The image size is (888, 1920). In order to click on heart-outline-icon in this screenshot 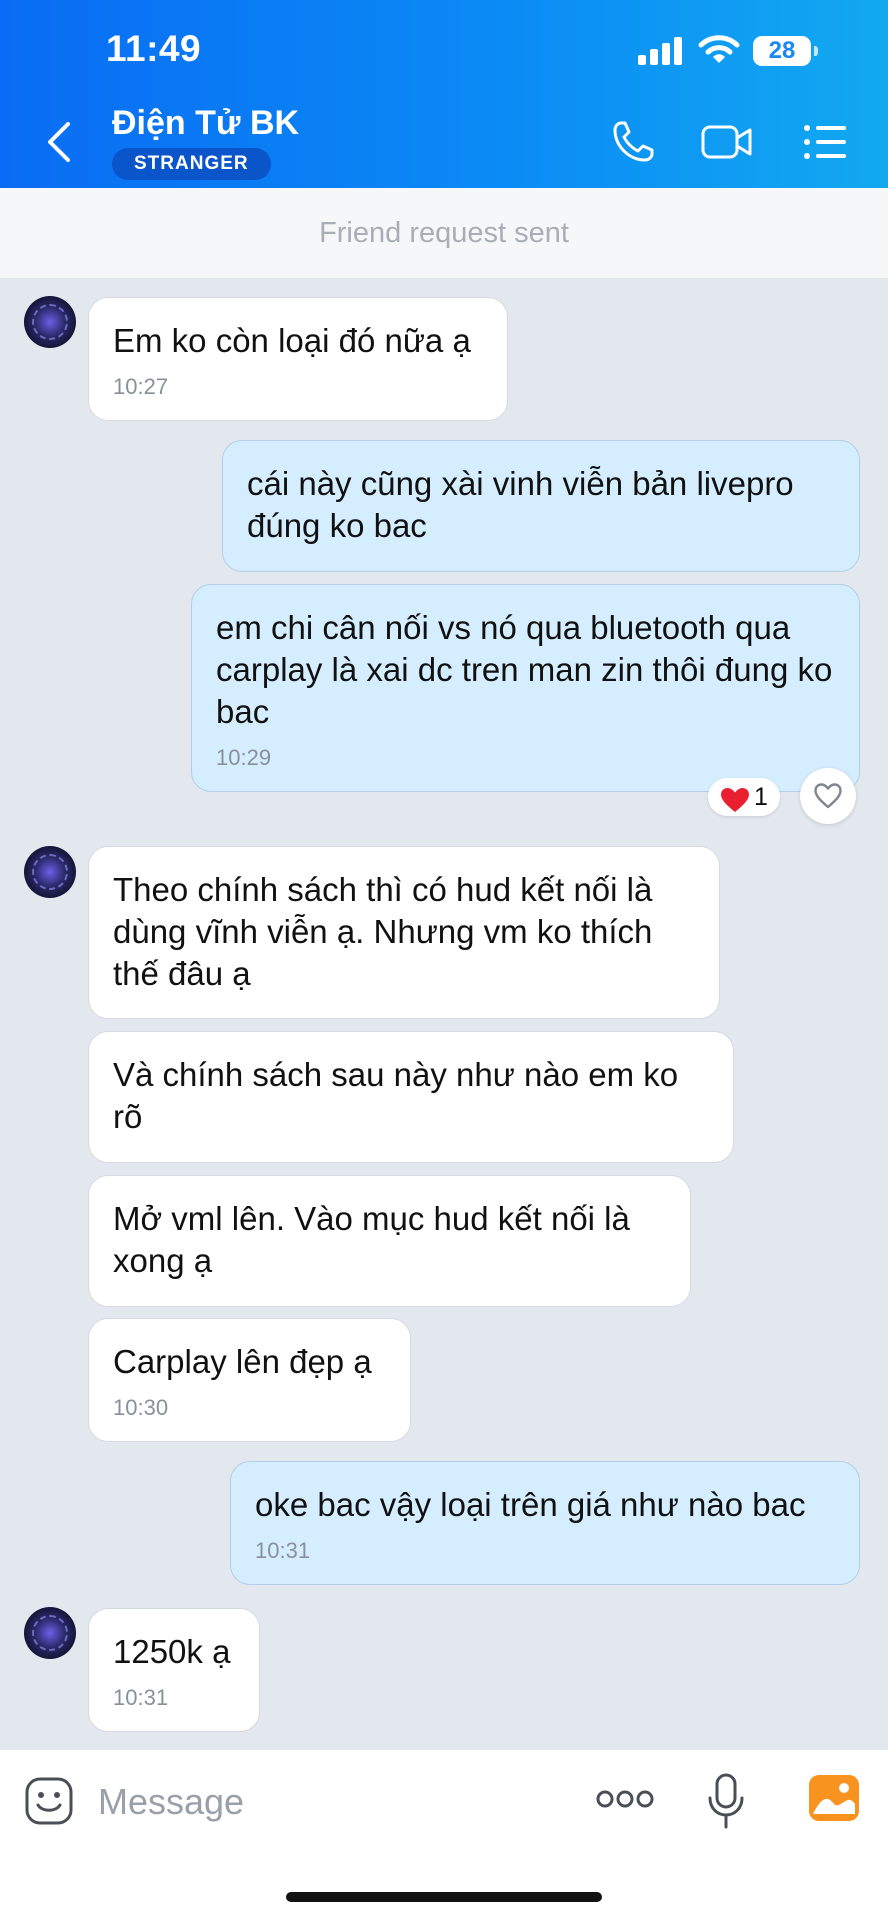, I will do `click(828, 796)`.